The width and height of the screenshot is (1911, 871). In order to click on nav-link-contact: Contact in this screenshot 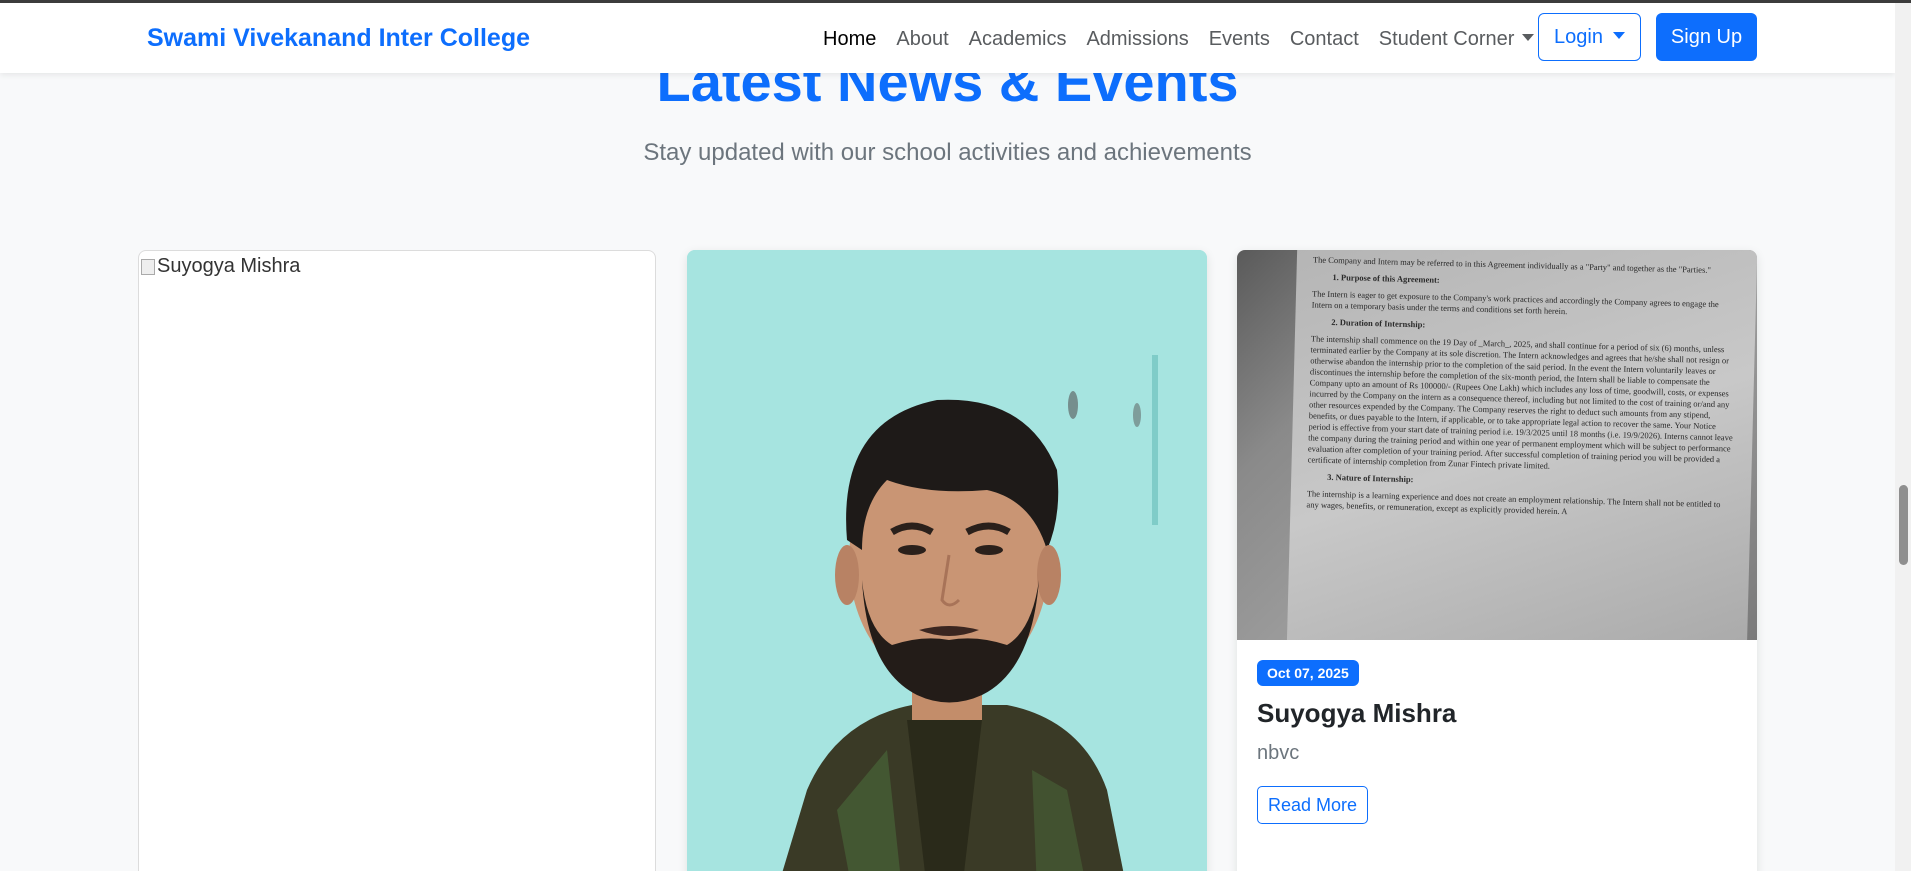, I will do `click(1324, 39)`.